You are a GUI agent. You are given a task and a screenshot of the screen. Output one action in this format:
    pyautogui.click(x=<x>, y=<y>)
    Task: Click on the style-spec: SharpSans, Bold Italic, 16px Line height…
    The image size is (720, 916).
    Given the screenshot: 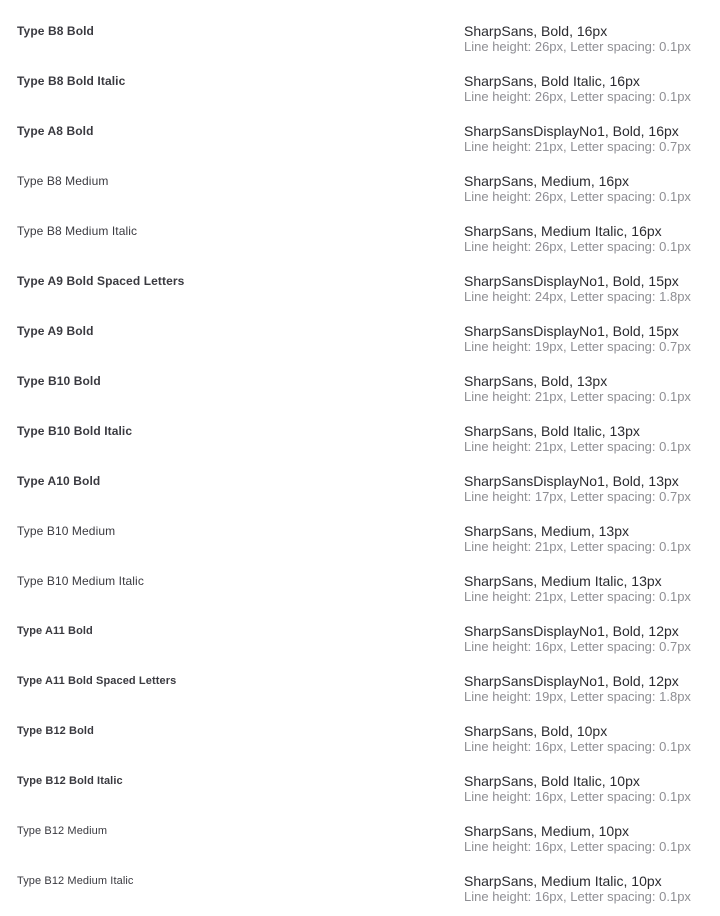 What is the action you would take?
    pyautogui.click(x=589, y=89)
    